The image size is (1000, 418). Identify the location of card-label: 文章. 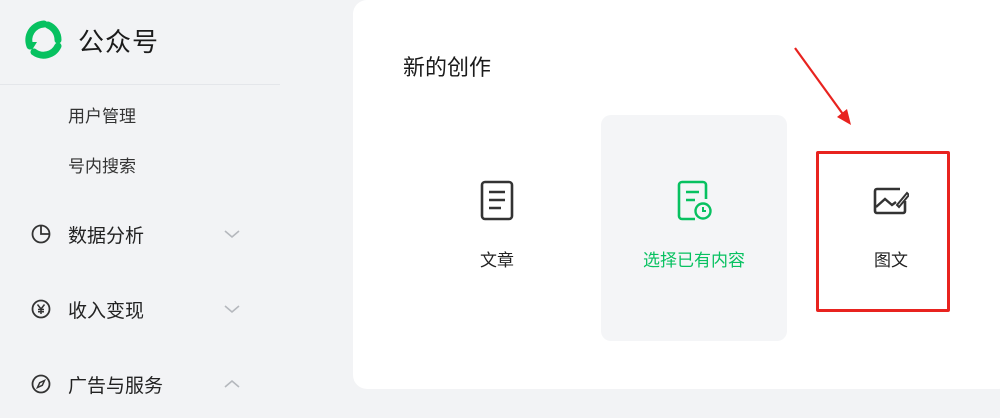
(497, 261).